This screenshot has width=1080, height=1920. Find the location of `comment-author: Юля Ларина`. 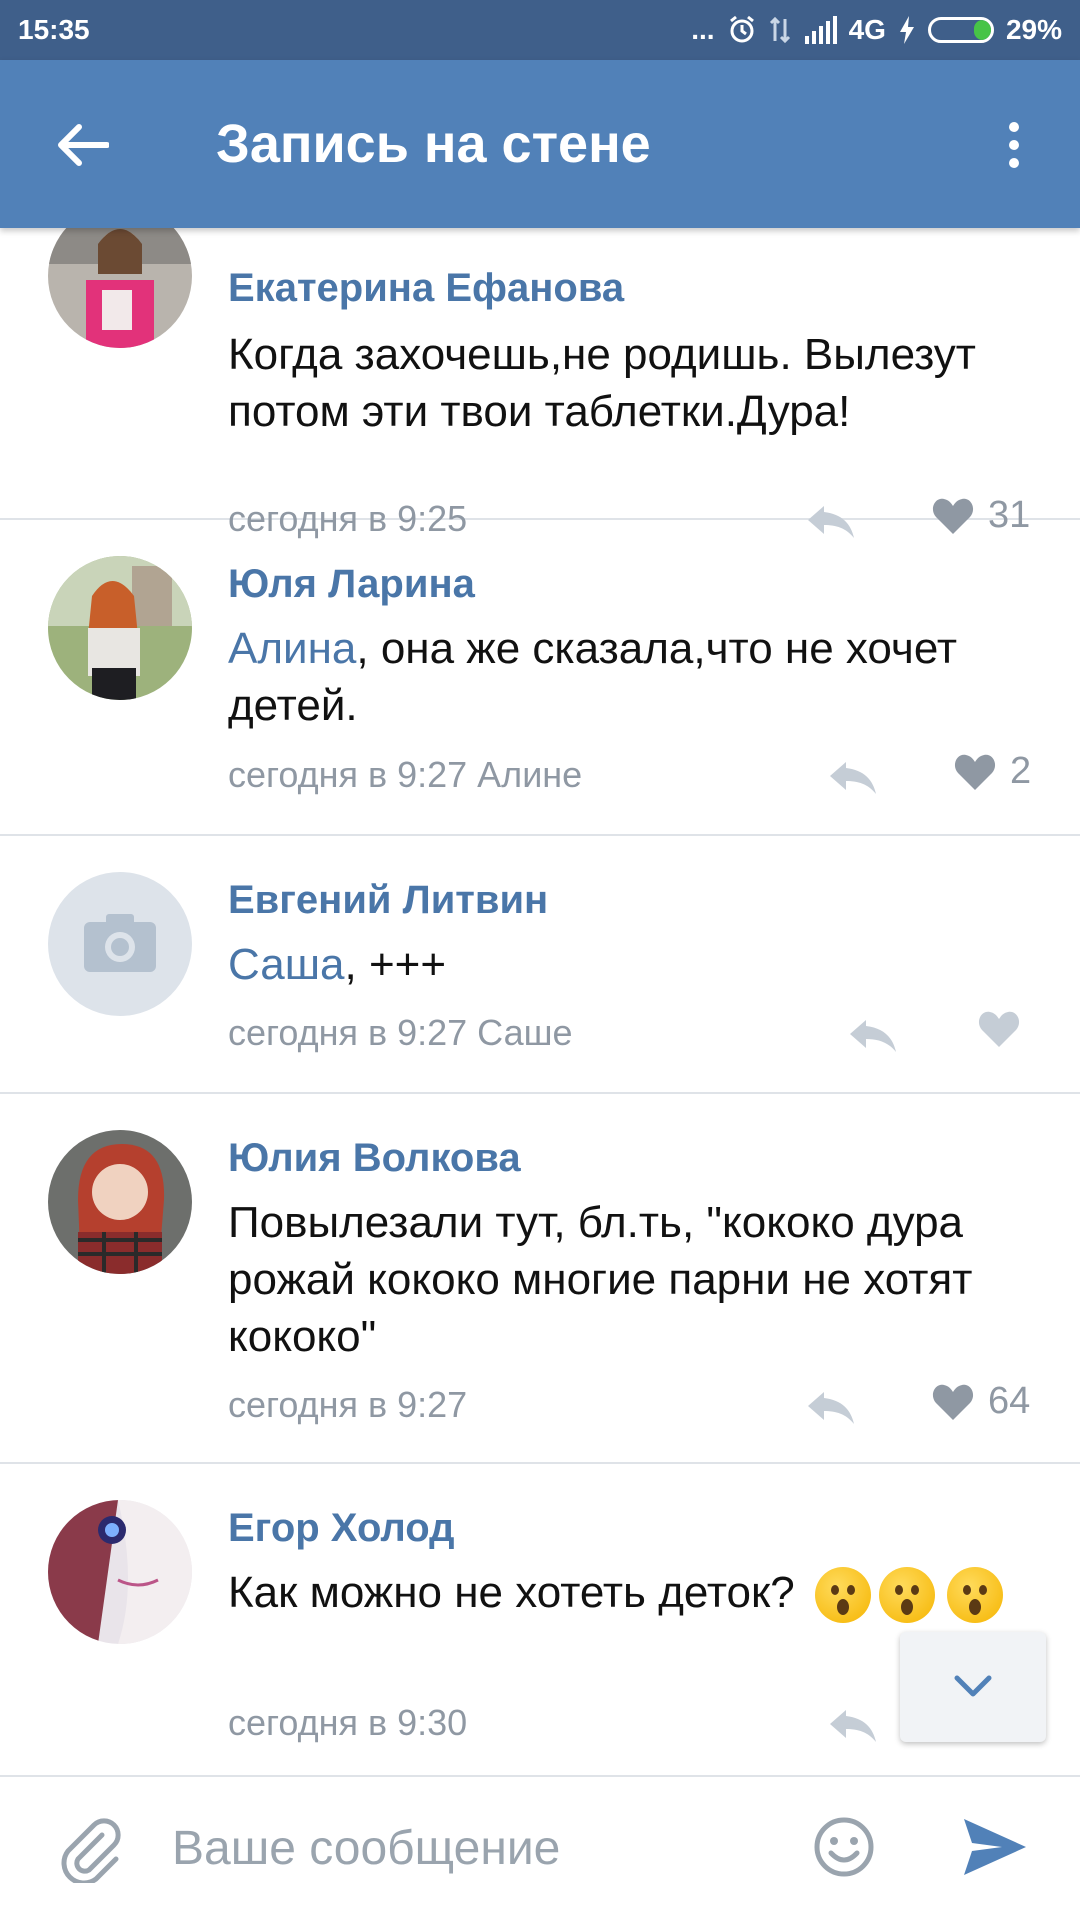

comment-author: Юля Ларина is located at coordinates (351, 584).